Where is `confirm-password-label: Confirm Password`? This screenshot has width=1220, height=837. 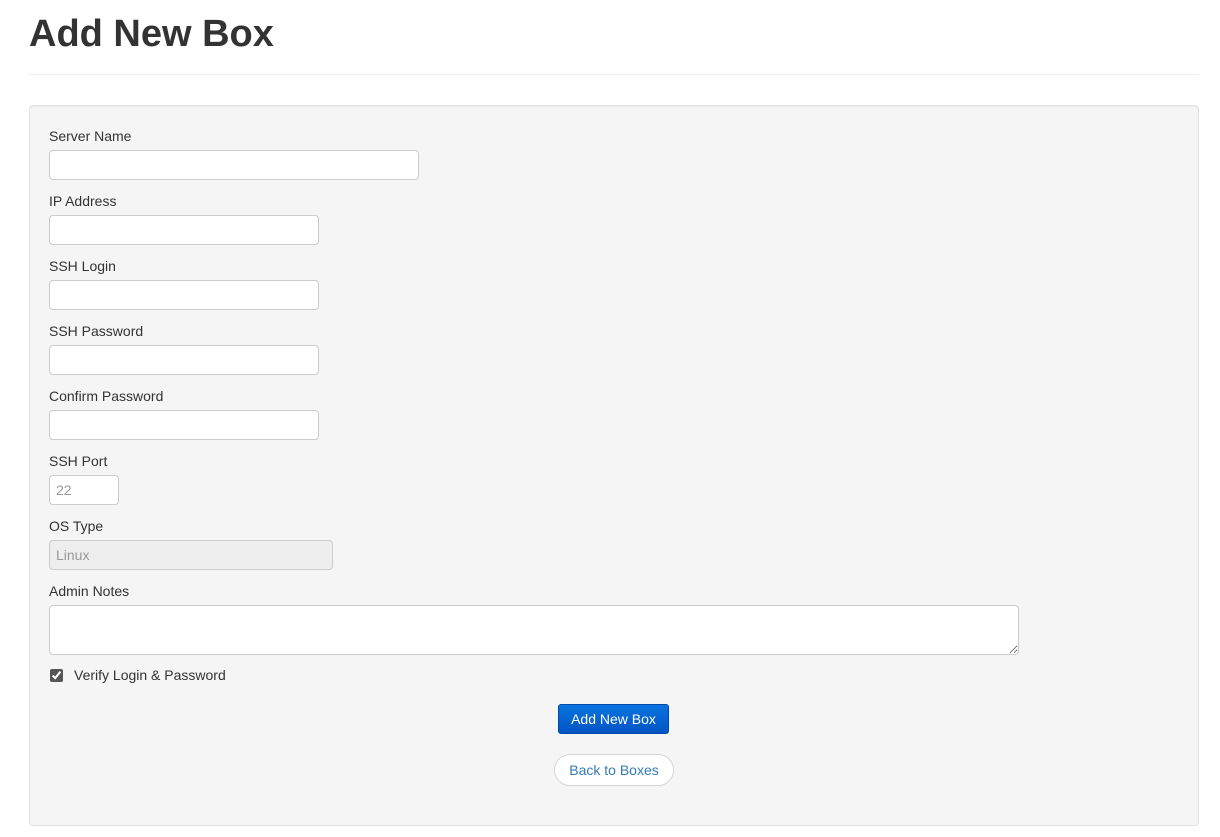
confirm-password-label: Confirm Password is located at coordinates (106, 396).